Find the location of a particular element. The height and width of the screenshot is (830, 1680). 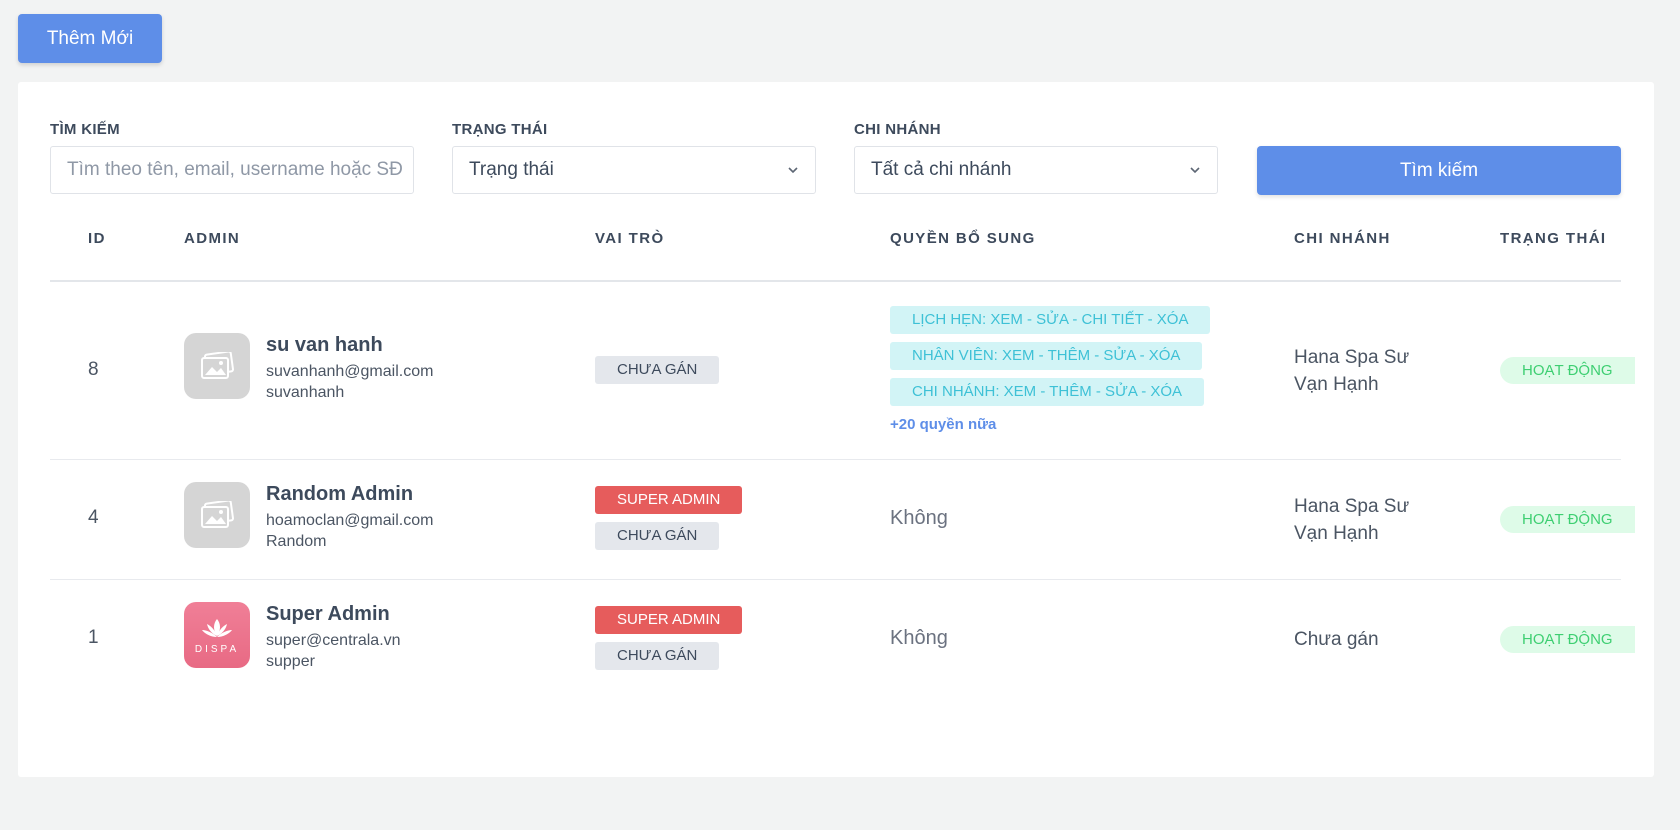

admin-email: hoamoclan@gmail.com is located at coordinates (350, 520).